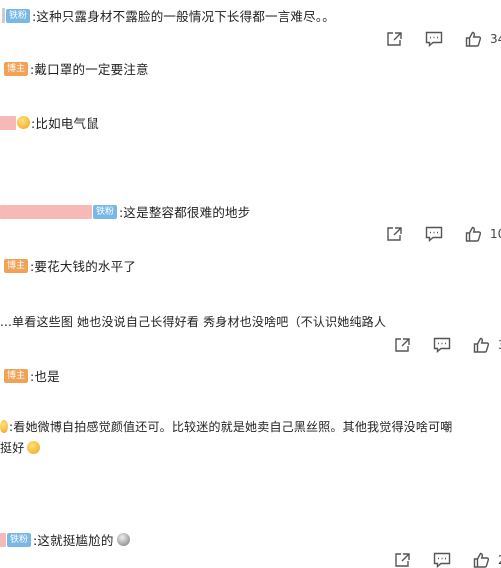 Image resolution: width=501 pixels, height=568 pixels. I want to click on comment-9-actions: 2, so click(447, 560).